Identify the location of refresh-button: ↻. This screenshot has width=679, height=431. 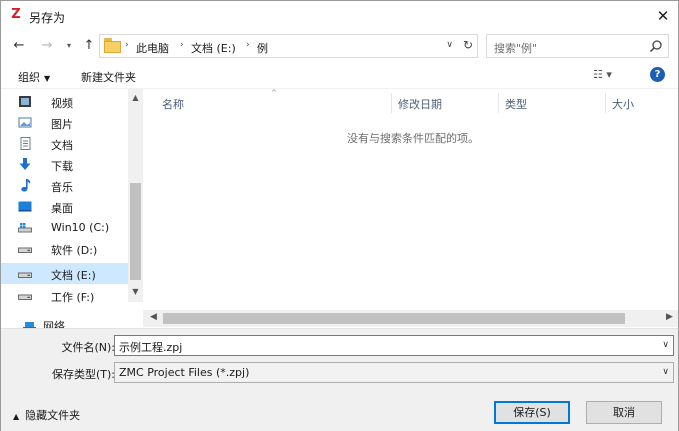
(468, 45).